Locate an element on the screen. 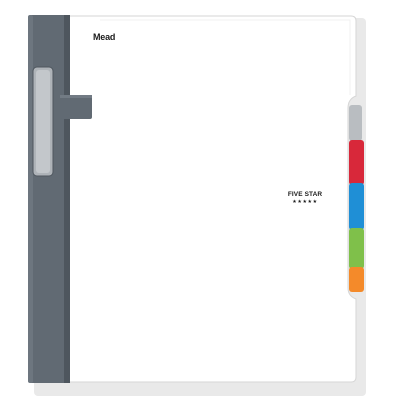 The height and width of the screenshot is (400, 400). five-star-stars: ★★★★★ is located at coordinates (305, 201).